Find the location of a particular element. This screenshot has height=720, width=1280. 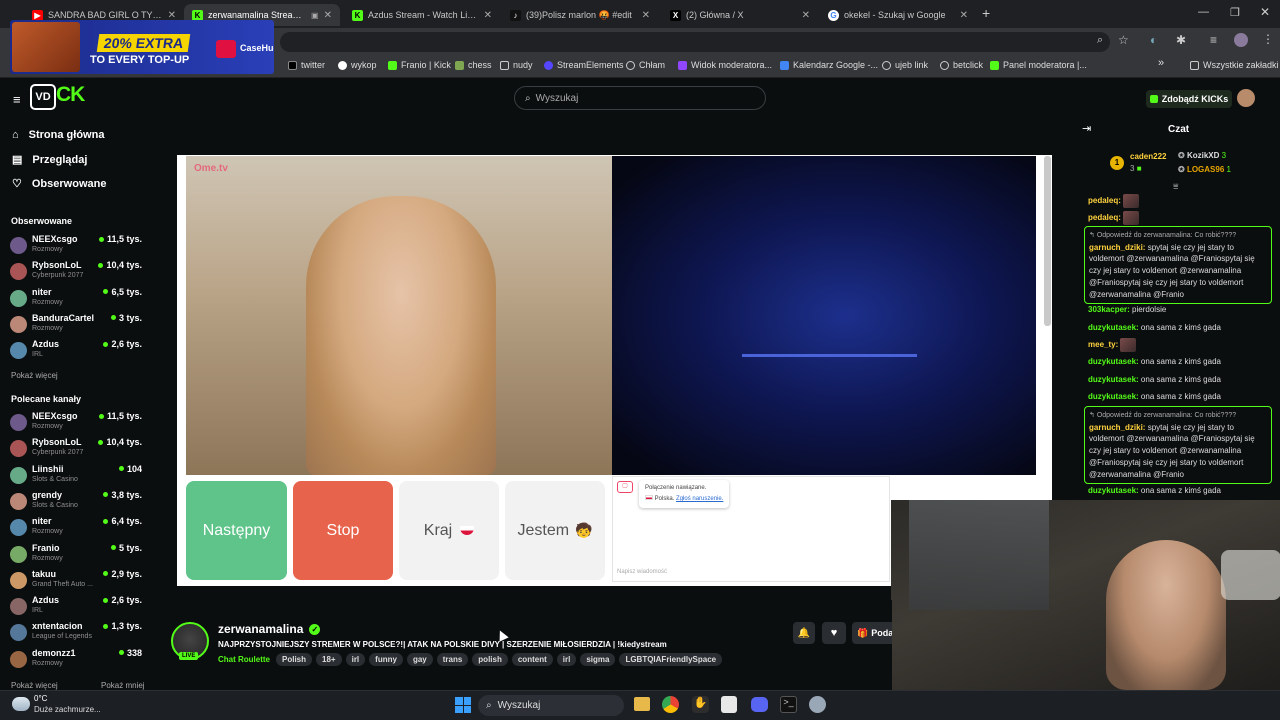

channel-item: Azdus IRL 2,6 tys. is located at coordinates (78, 351).